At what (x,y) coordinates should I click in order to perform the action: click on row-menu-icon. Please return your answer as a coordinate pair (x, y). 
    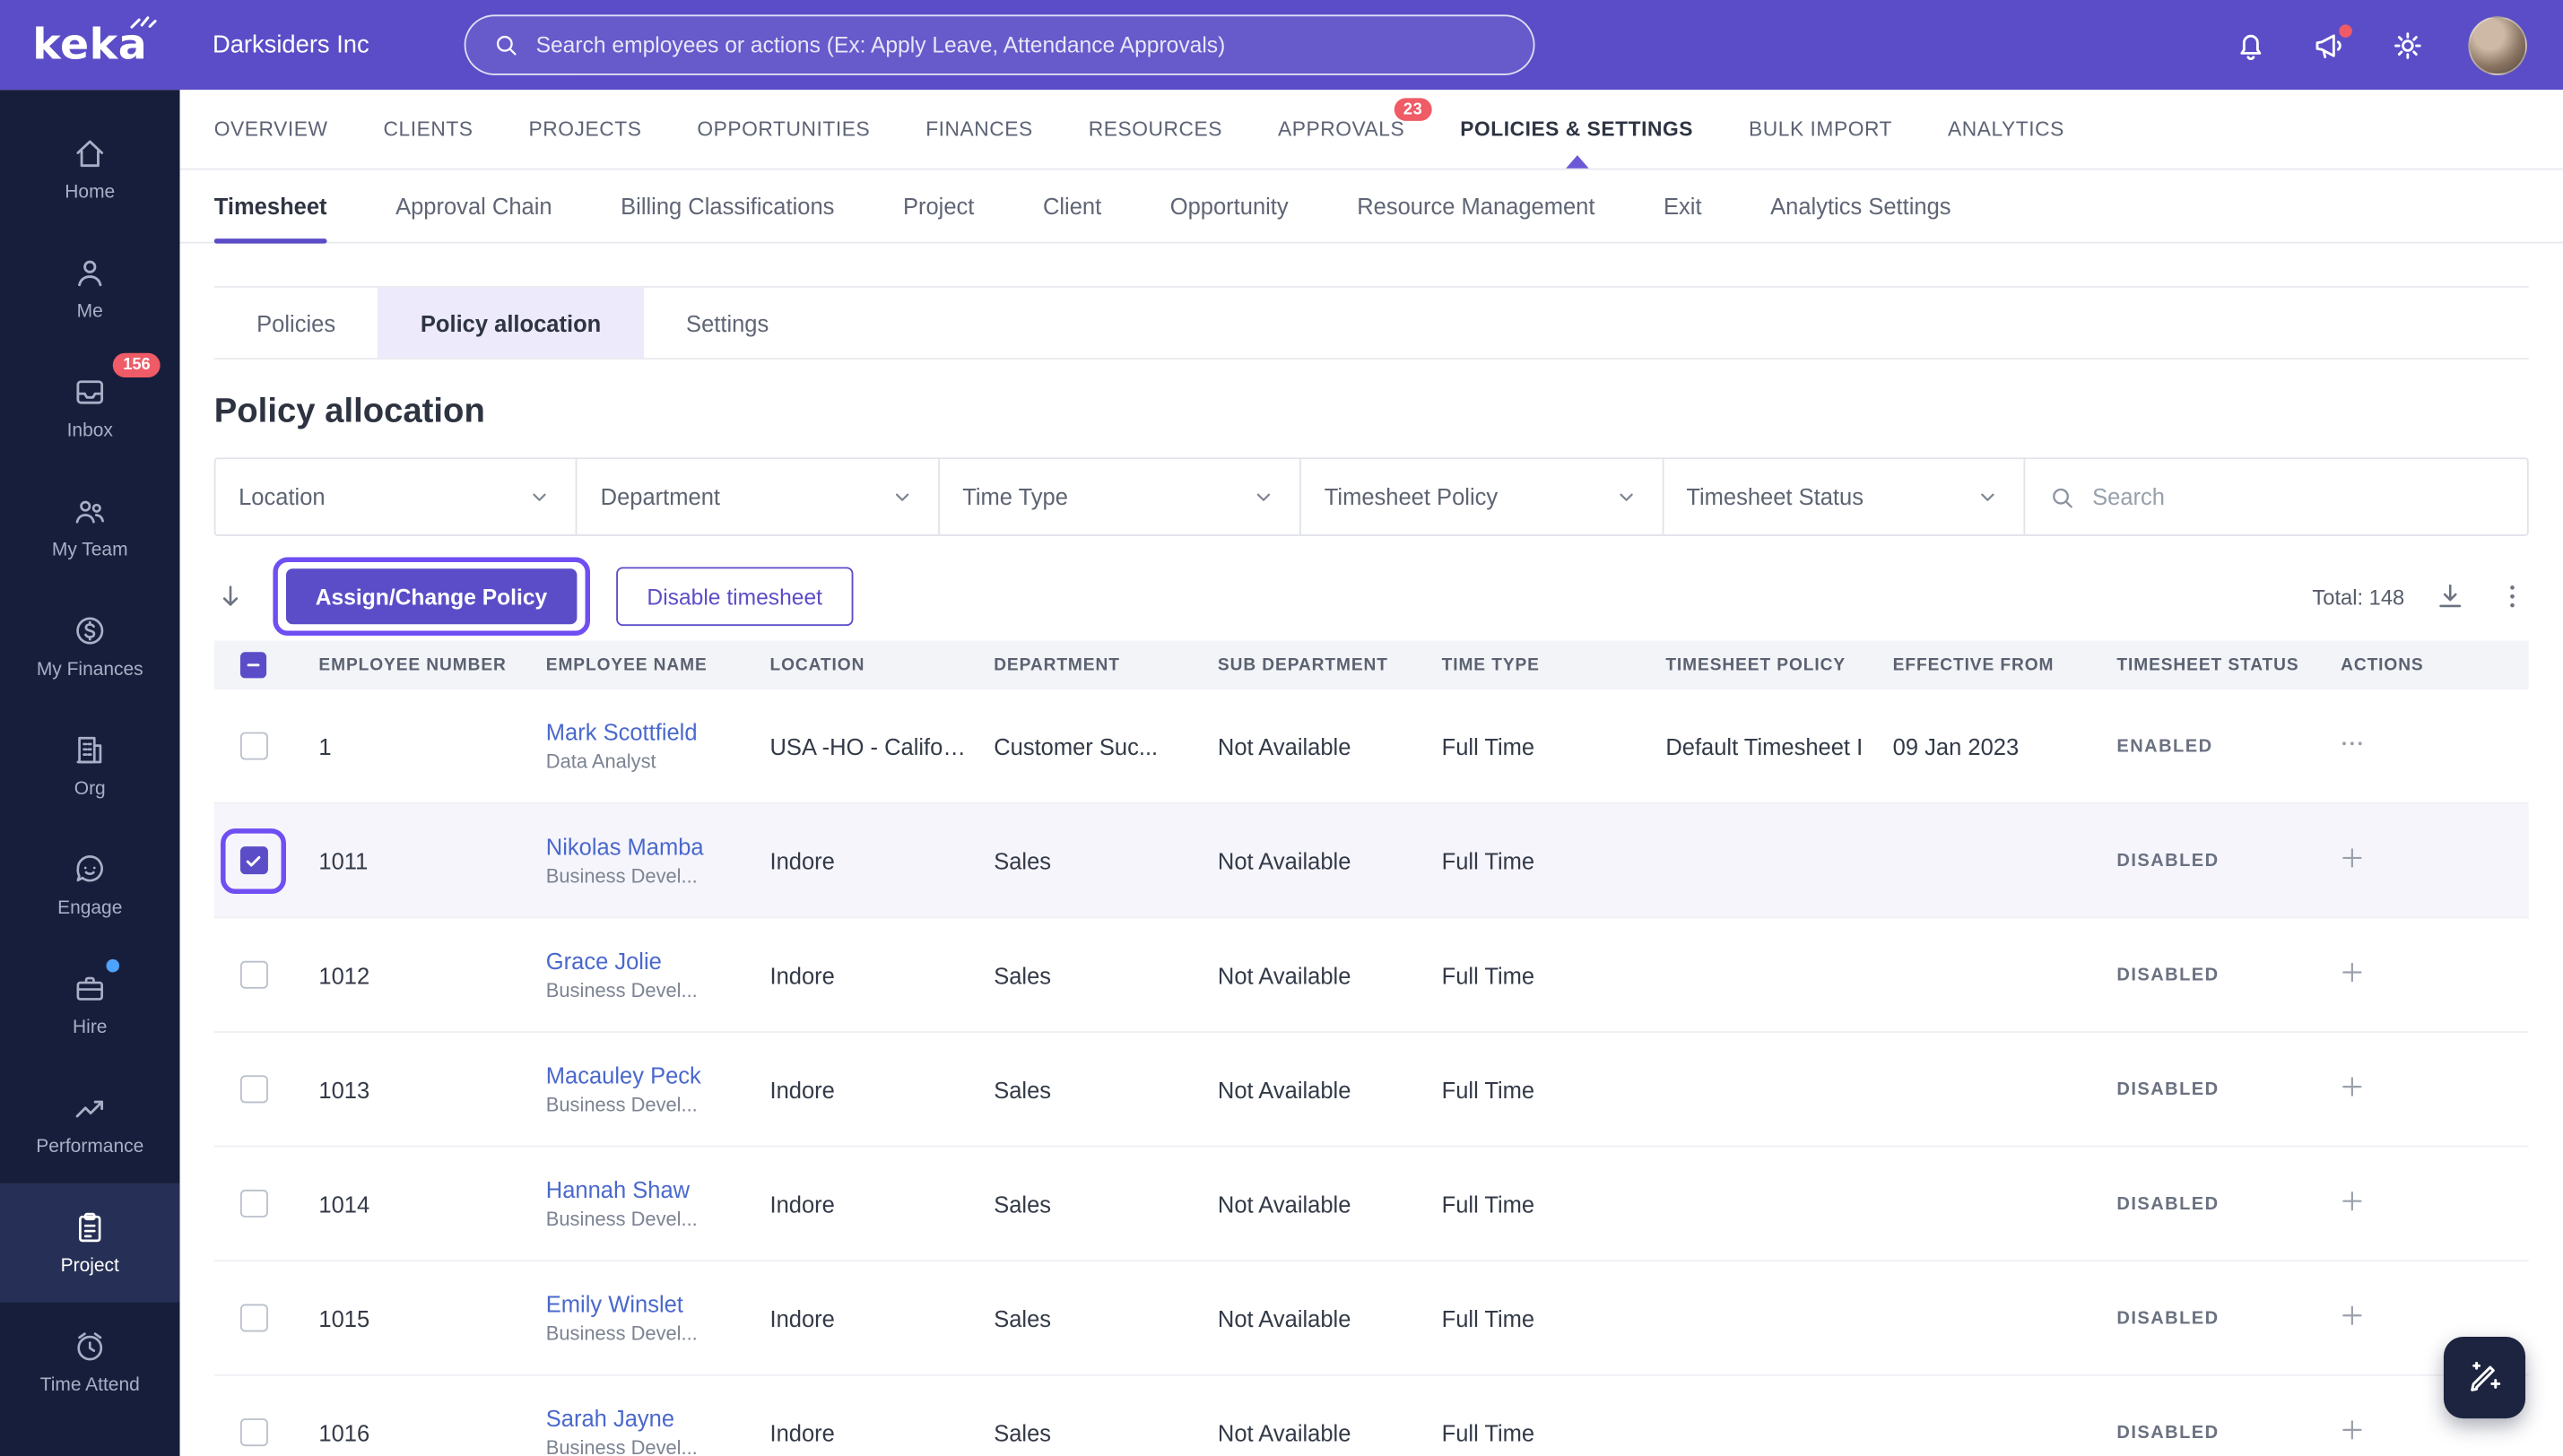
    Looking at the image, I should click on (2352, 743).